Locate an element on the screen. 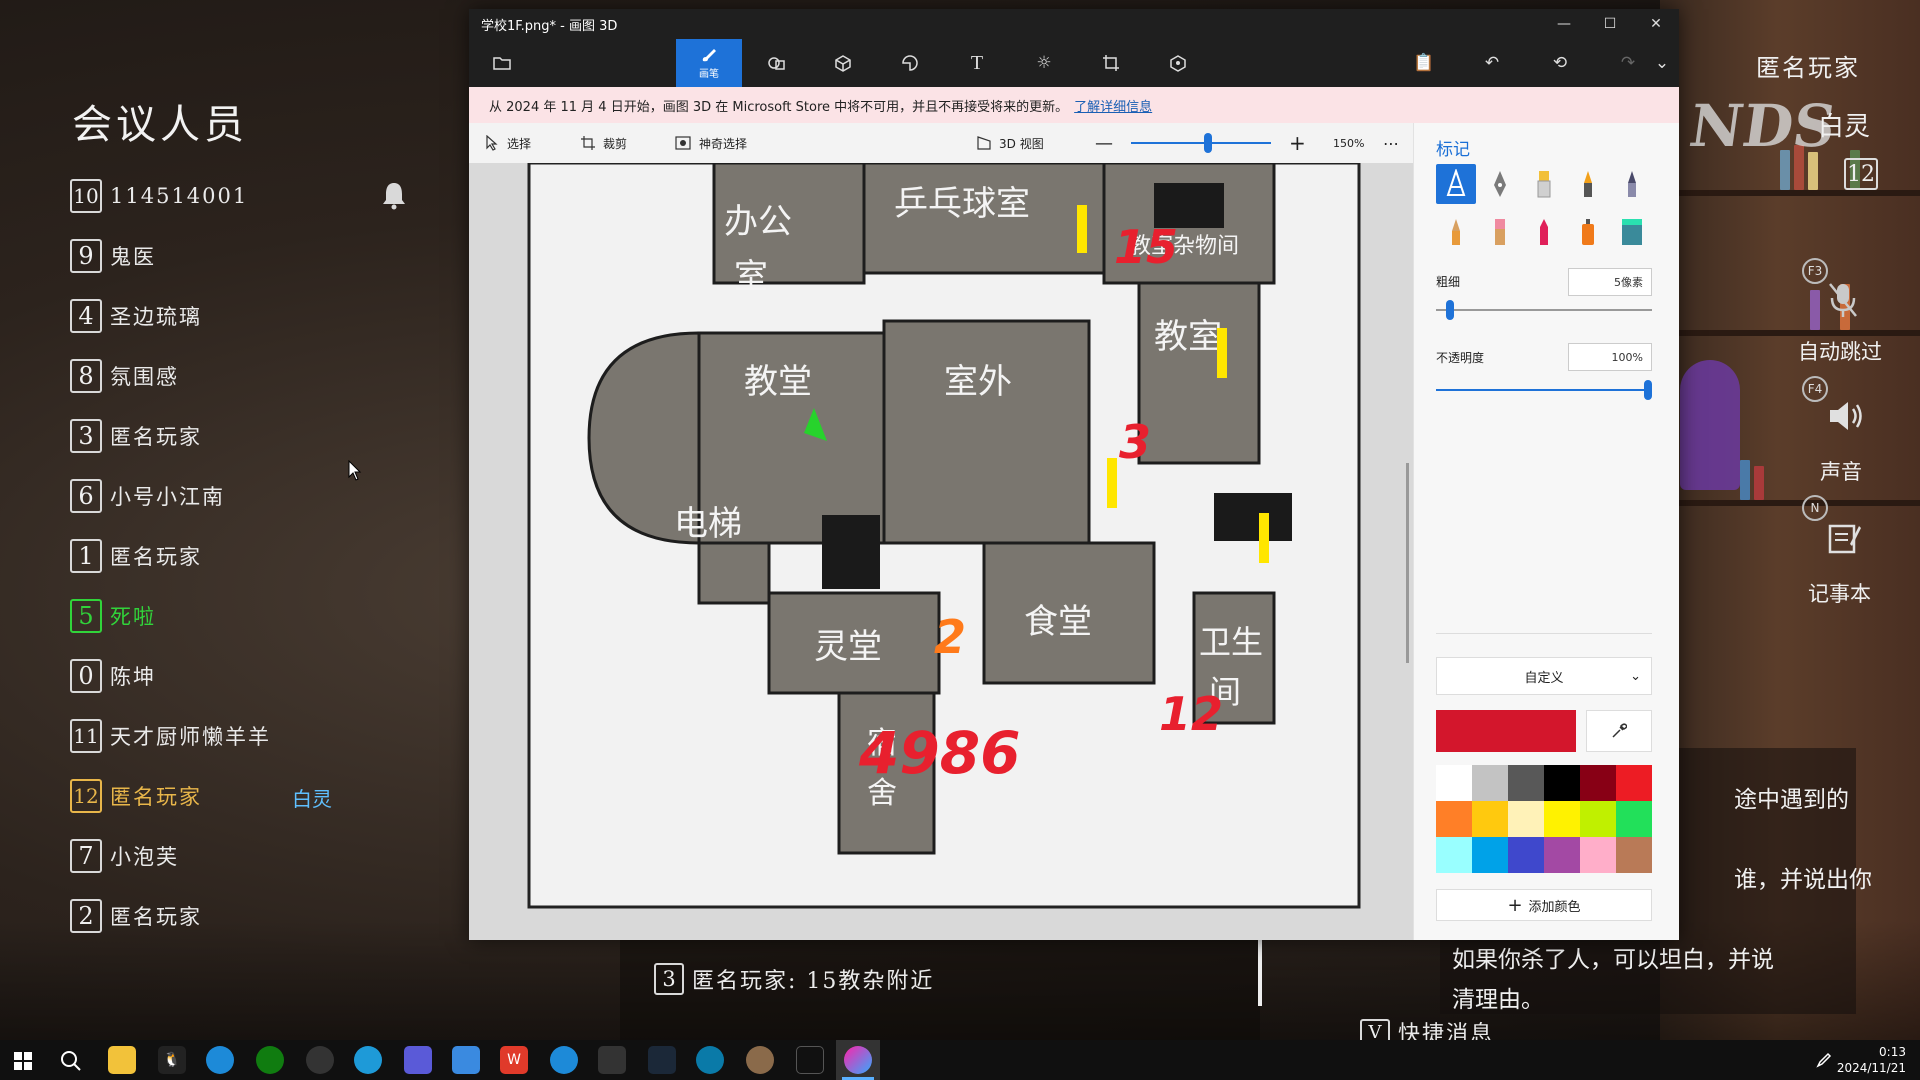  sound-label: 声音 is located at coordinates (1841, 471).